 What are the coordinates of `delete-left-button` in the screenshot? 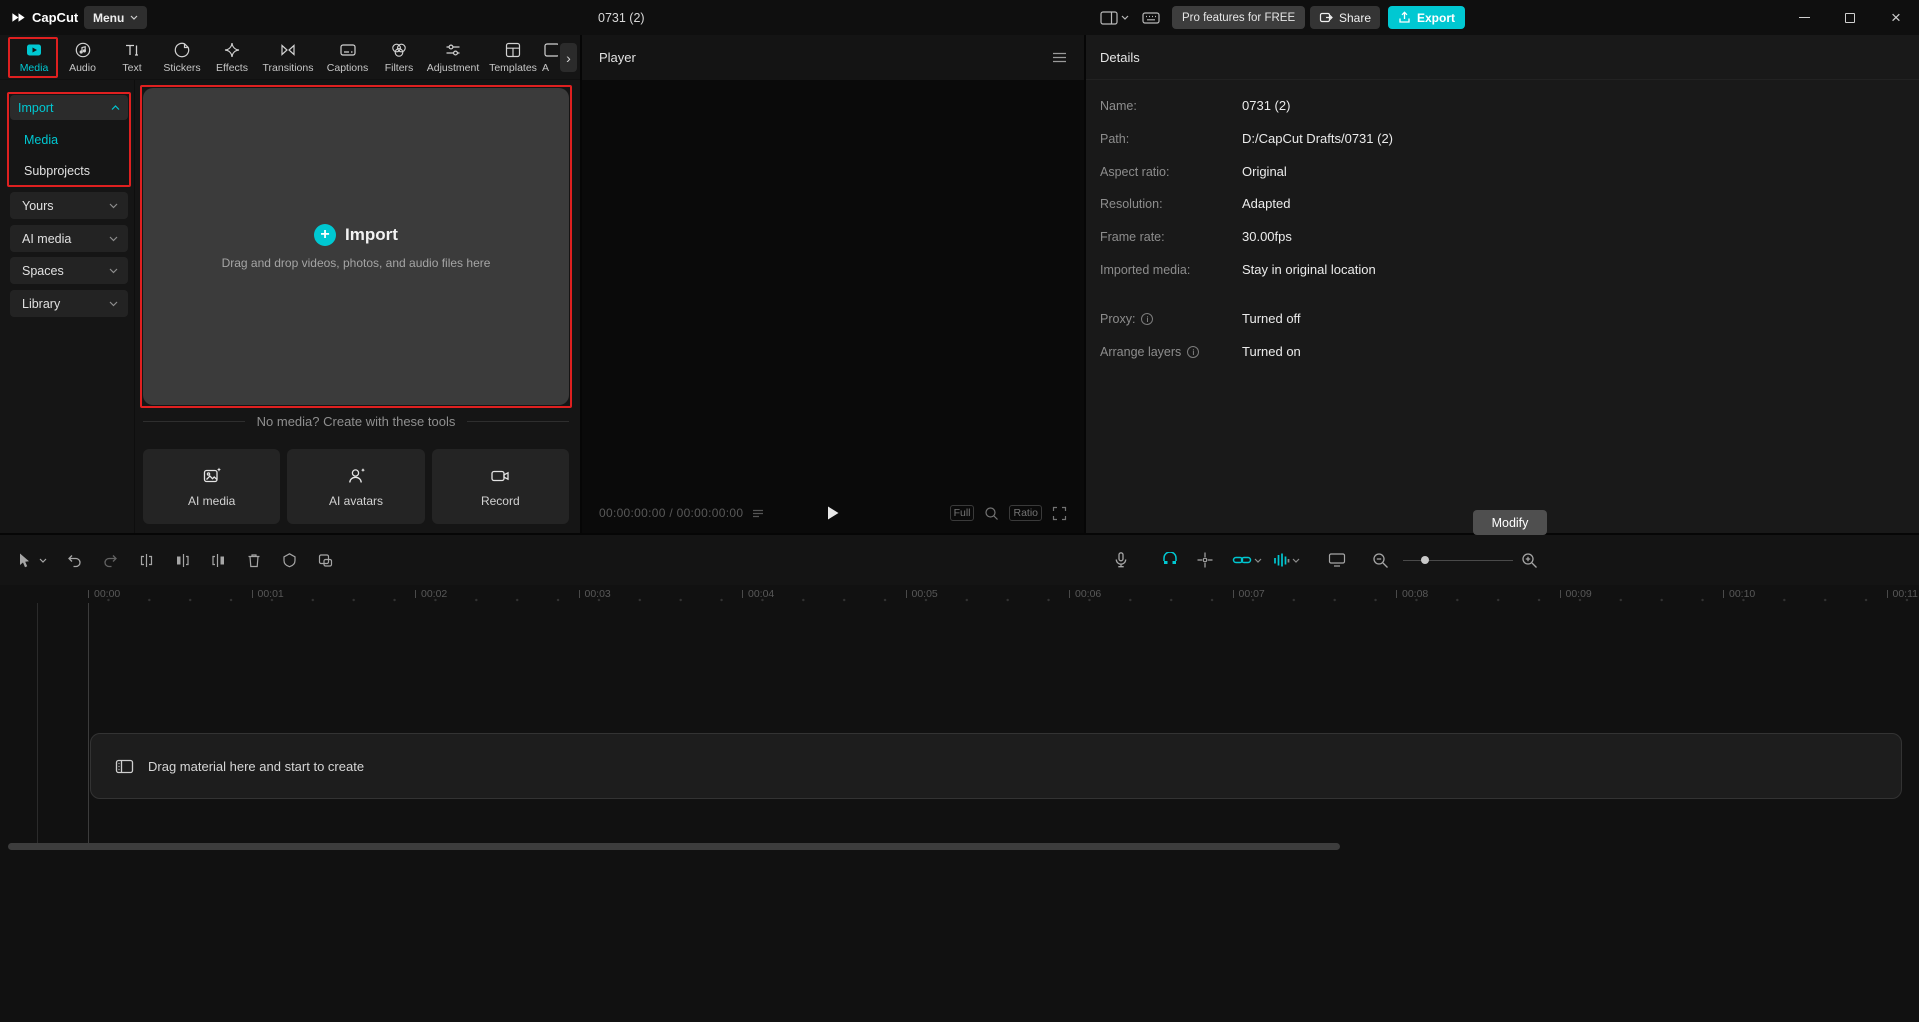 It's located at (182, 560).